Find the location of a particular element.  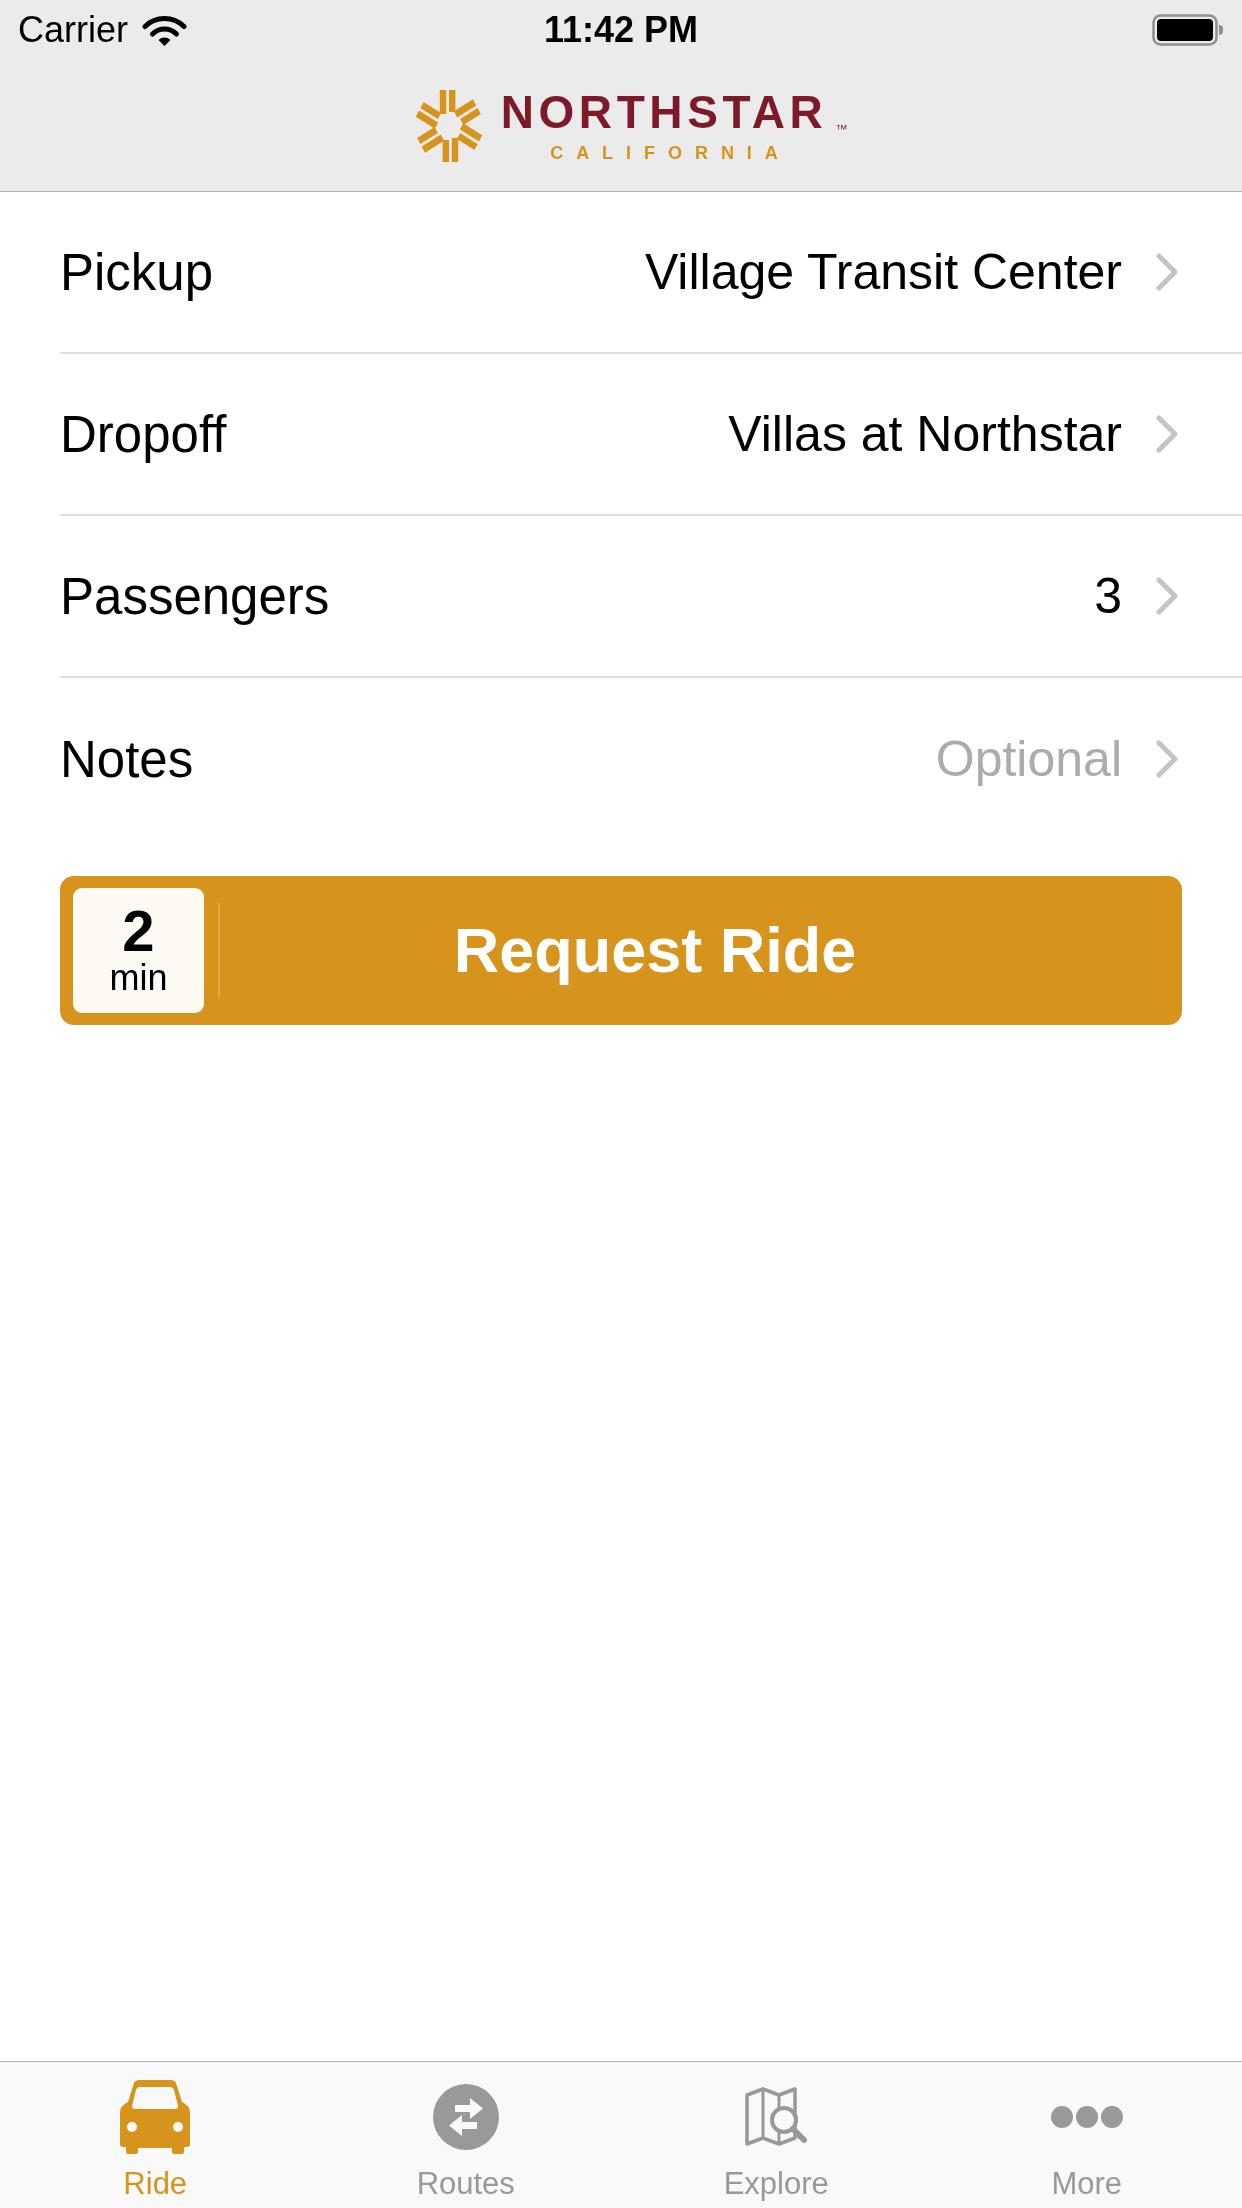

field-value: Village Transit Center is located at coordinates (883, 272).